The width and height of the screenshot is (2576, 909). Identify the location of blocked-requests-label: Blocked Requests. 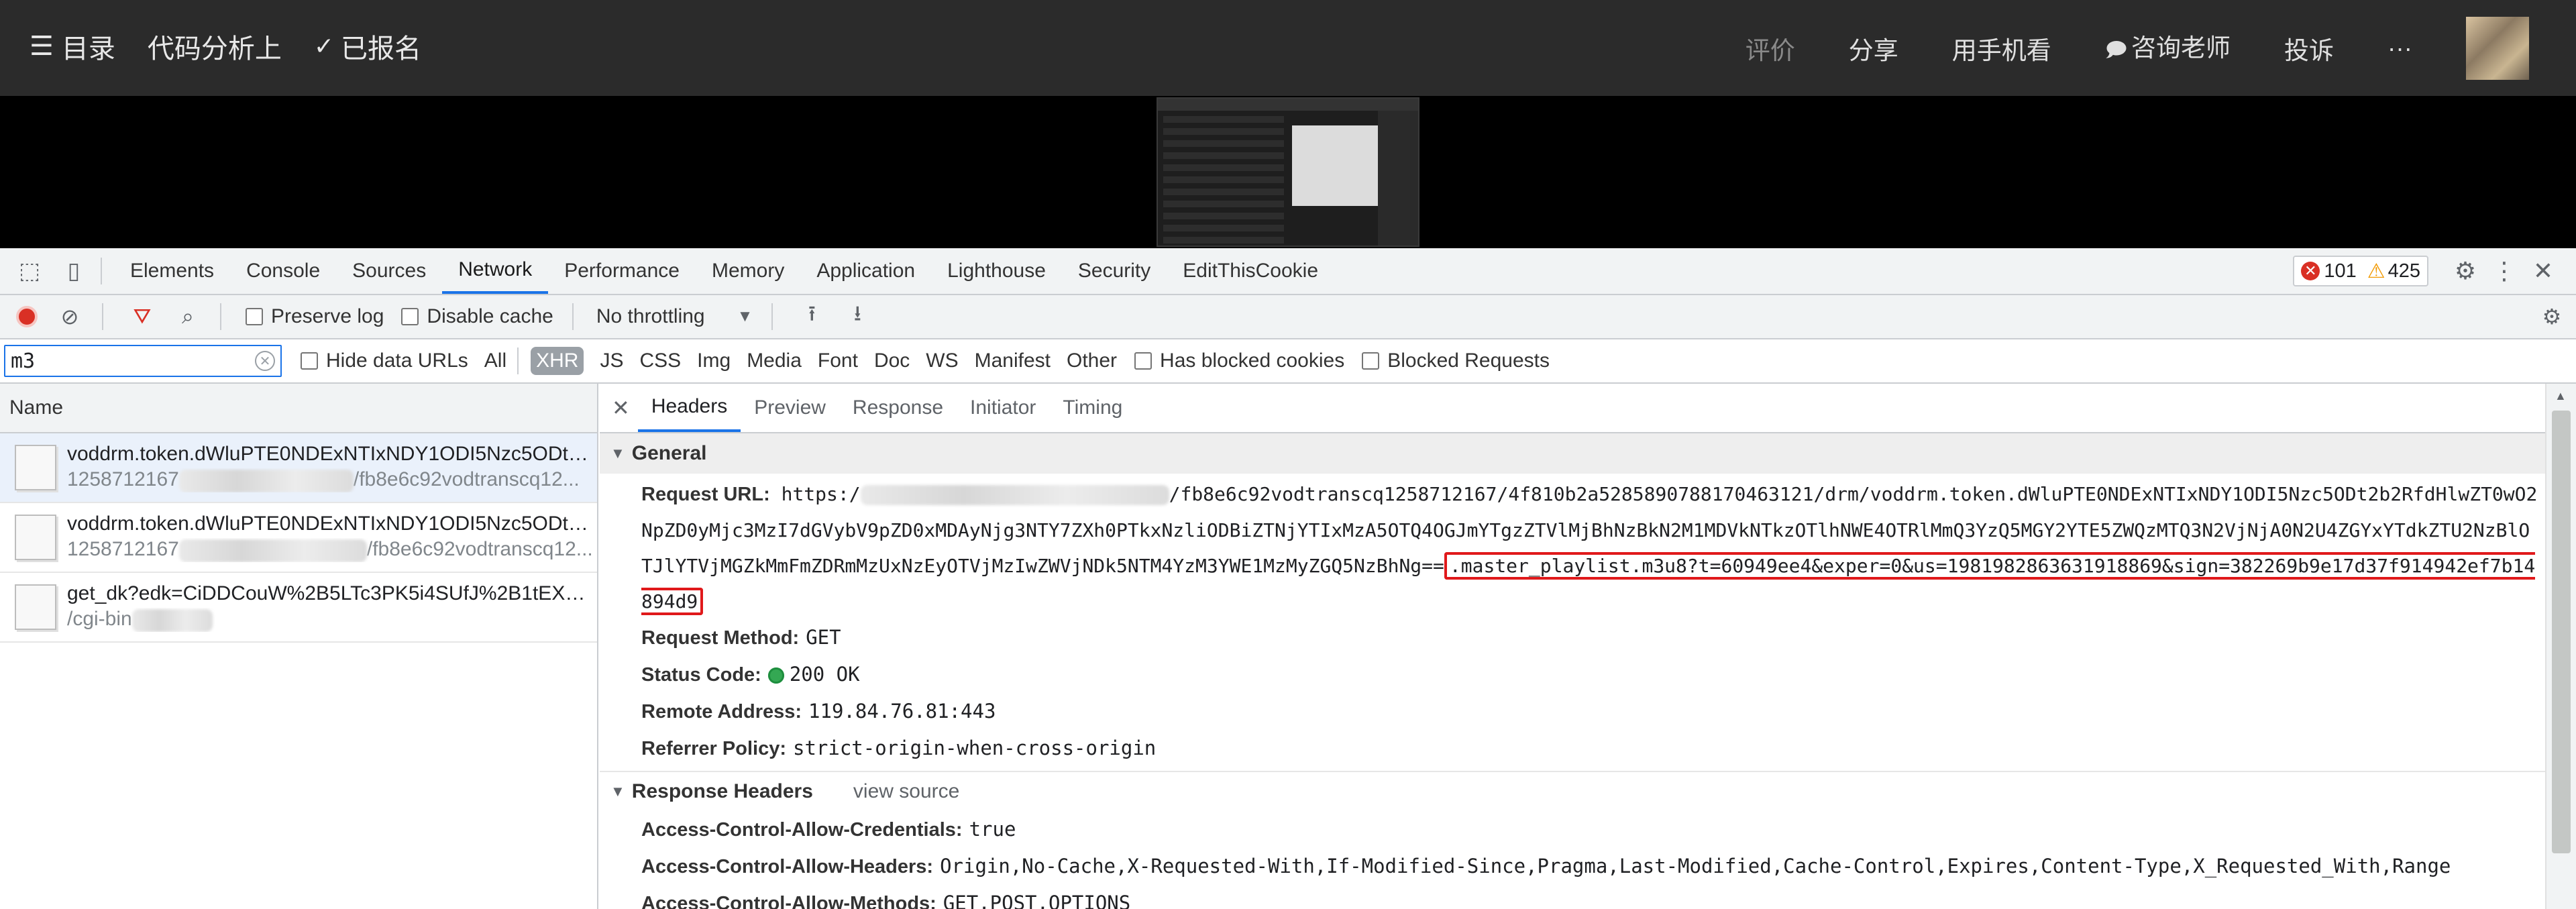
(1468, 361).